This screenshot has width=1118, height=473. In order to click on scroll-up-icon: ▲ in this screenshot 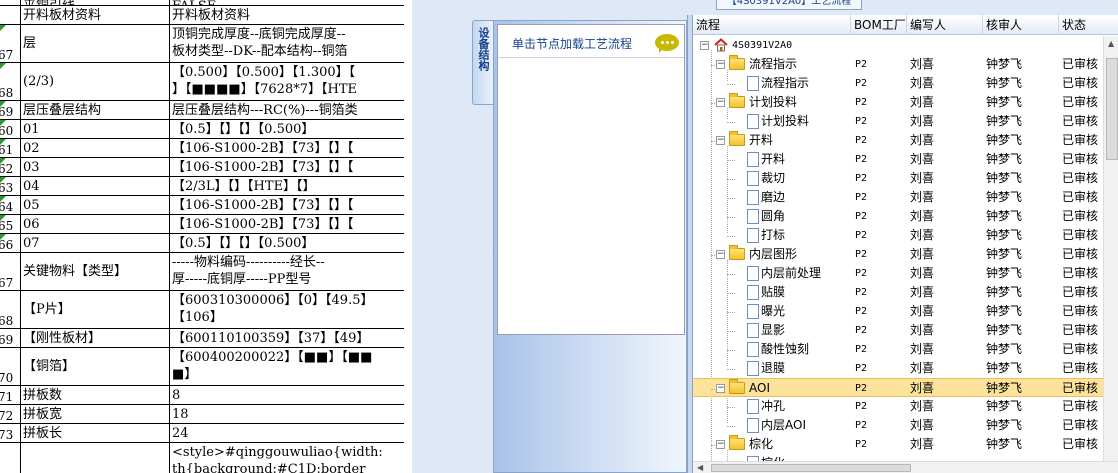, I will do `click(1111, 43)`.